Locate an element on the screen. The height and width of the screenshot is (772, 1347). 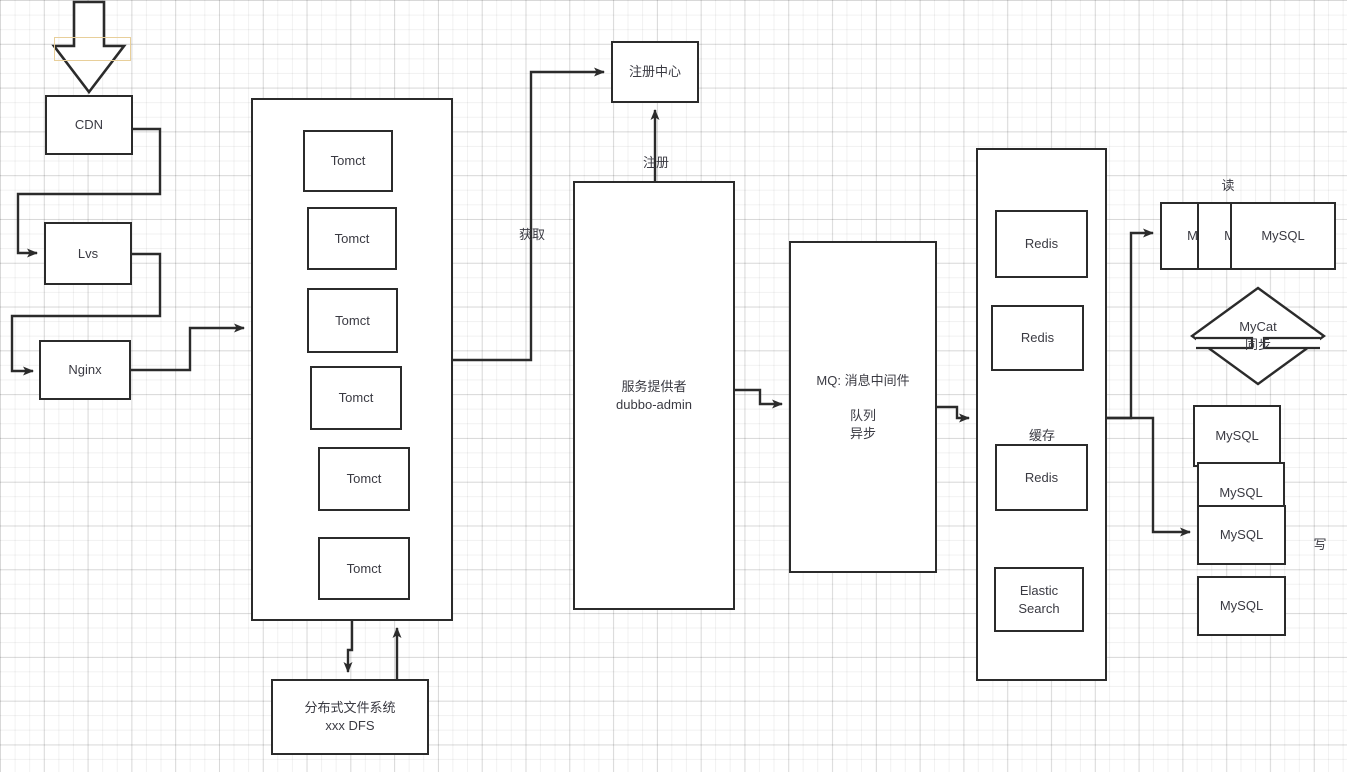
node-redis-2: Redis is located at coordinates (1037, 338).